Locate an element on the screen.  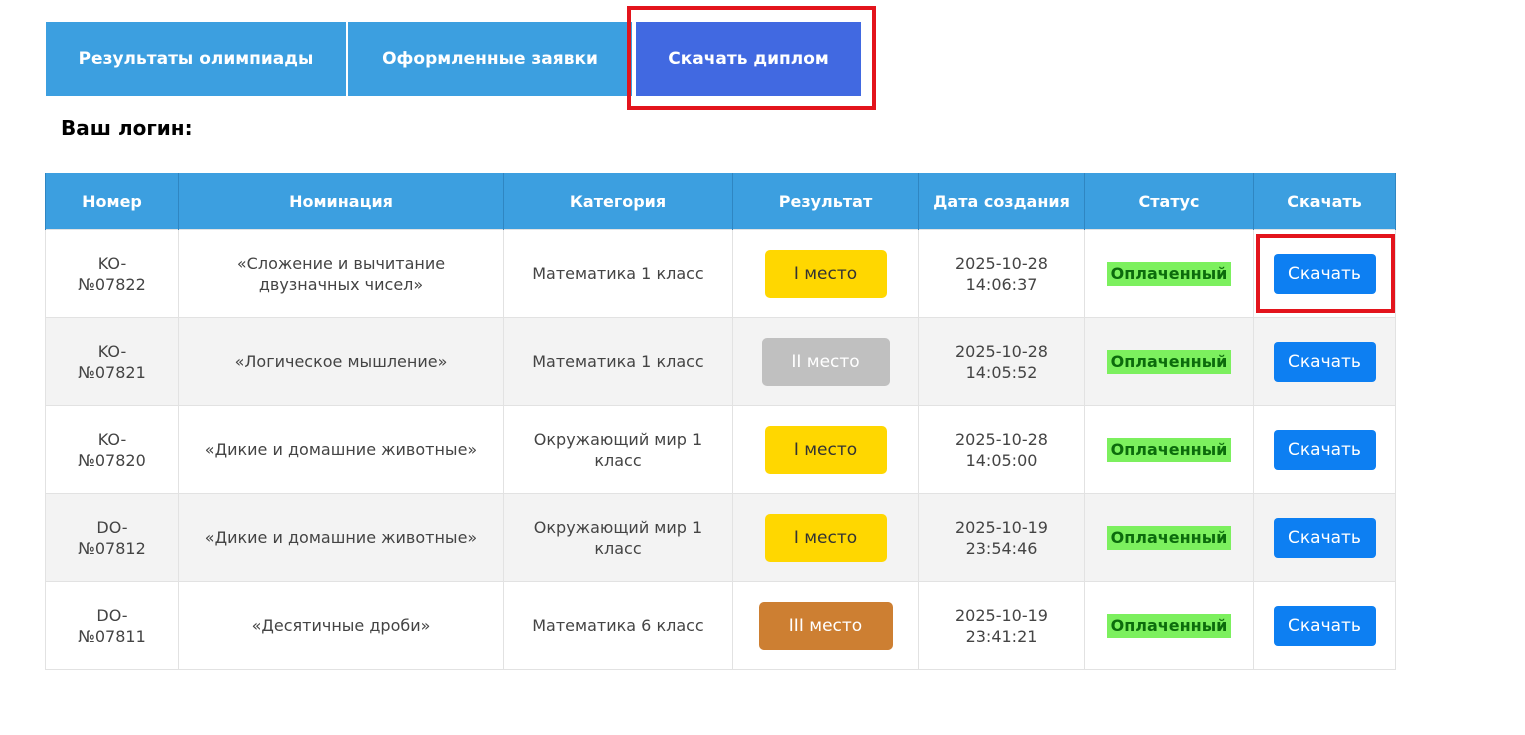
cell-number: DO- №07812 is located at coordinates (112, 537).